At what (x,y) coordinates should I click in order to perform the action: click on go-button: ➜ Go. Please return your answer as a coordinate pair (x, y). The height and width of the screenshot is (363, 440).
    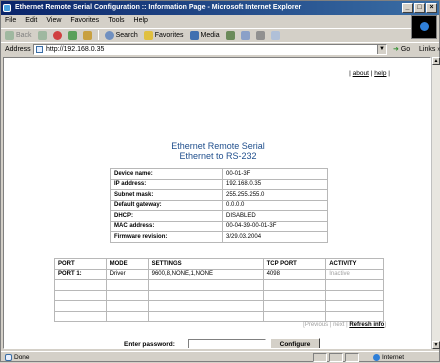
    Looking at the image, I should click on (401, 49).